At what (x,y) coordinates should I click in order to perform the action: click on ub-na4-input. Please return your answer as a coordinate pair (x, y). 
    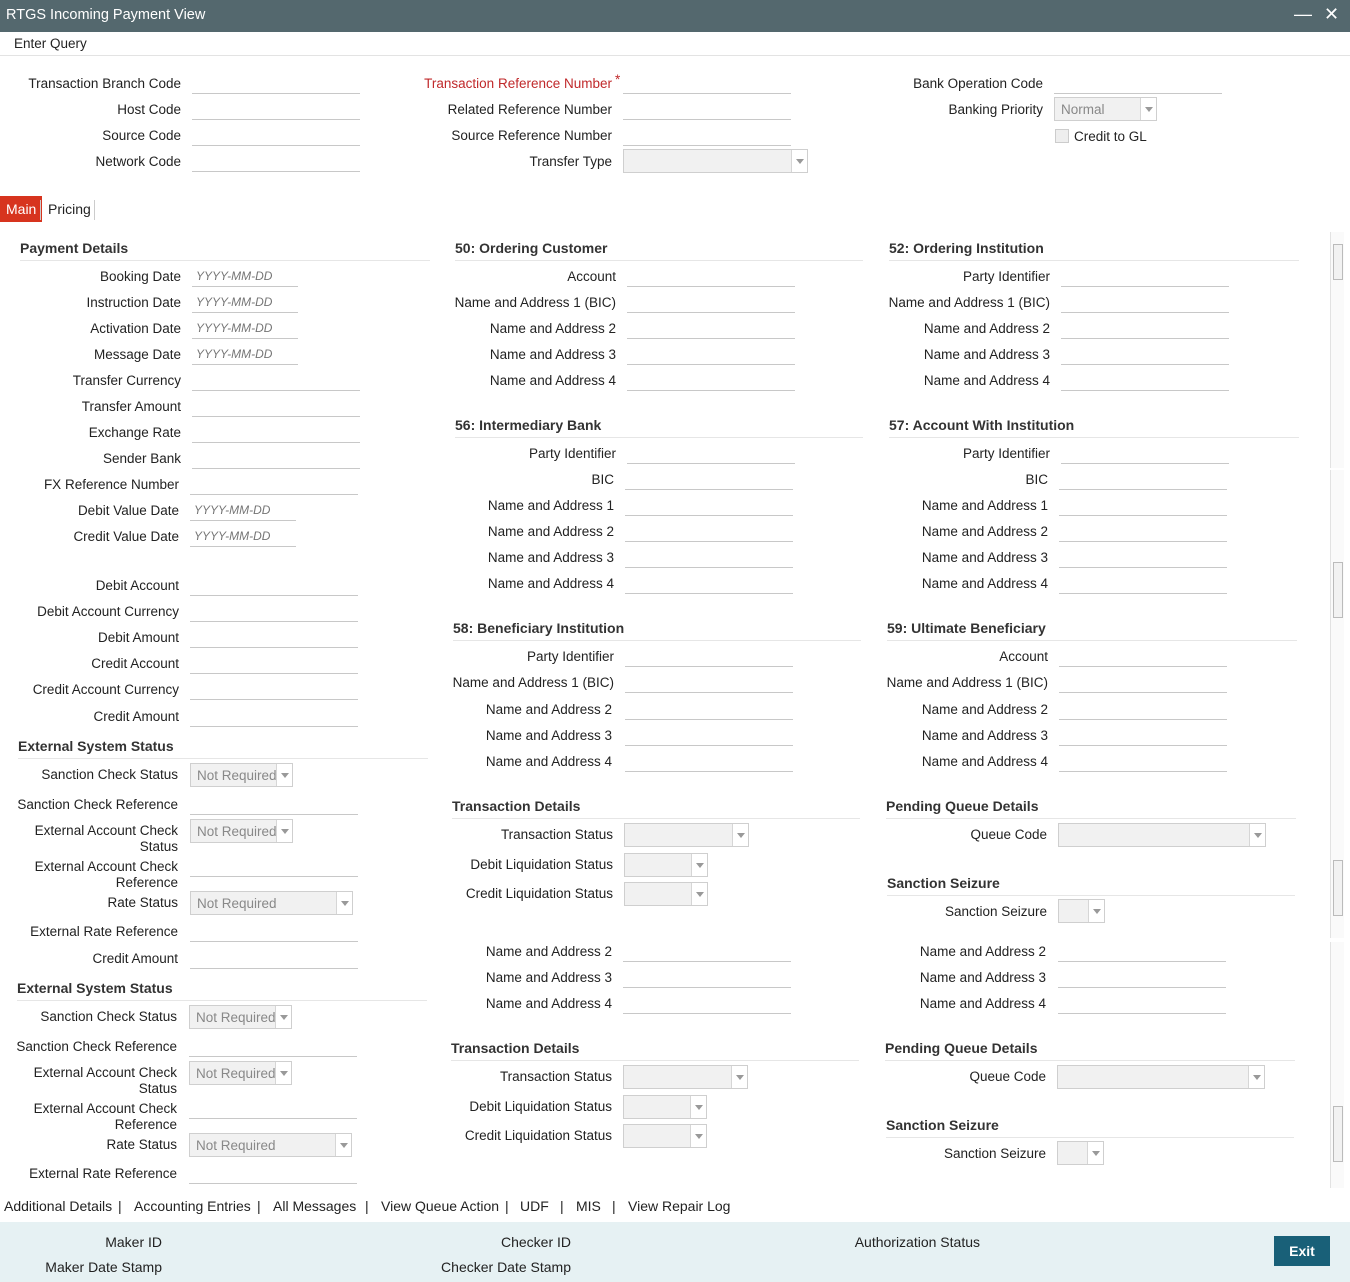
    Looking at the image, I should click on (1143, 761).